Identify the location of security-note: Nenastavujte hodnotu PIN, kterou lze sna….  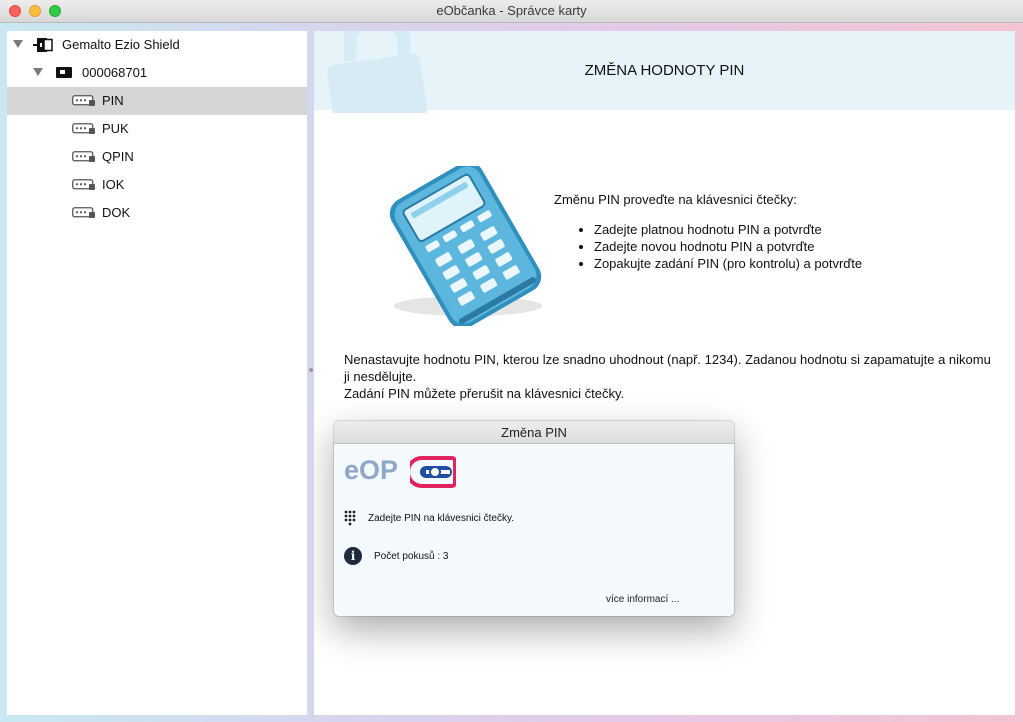
(669, 376).